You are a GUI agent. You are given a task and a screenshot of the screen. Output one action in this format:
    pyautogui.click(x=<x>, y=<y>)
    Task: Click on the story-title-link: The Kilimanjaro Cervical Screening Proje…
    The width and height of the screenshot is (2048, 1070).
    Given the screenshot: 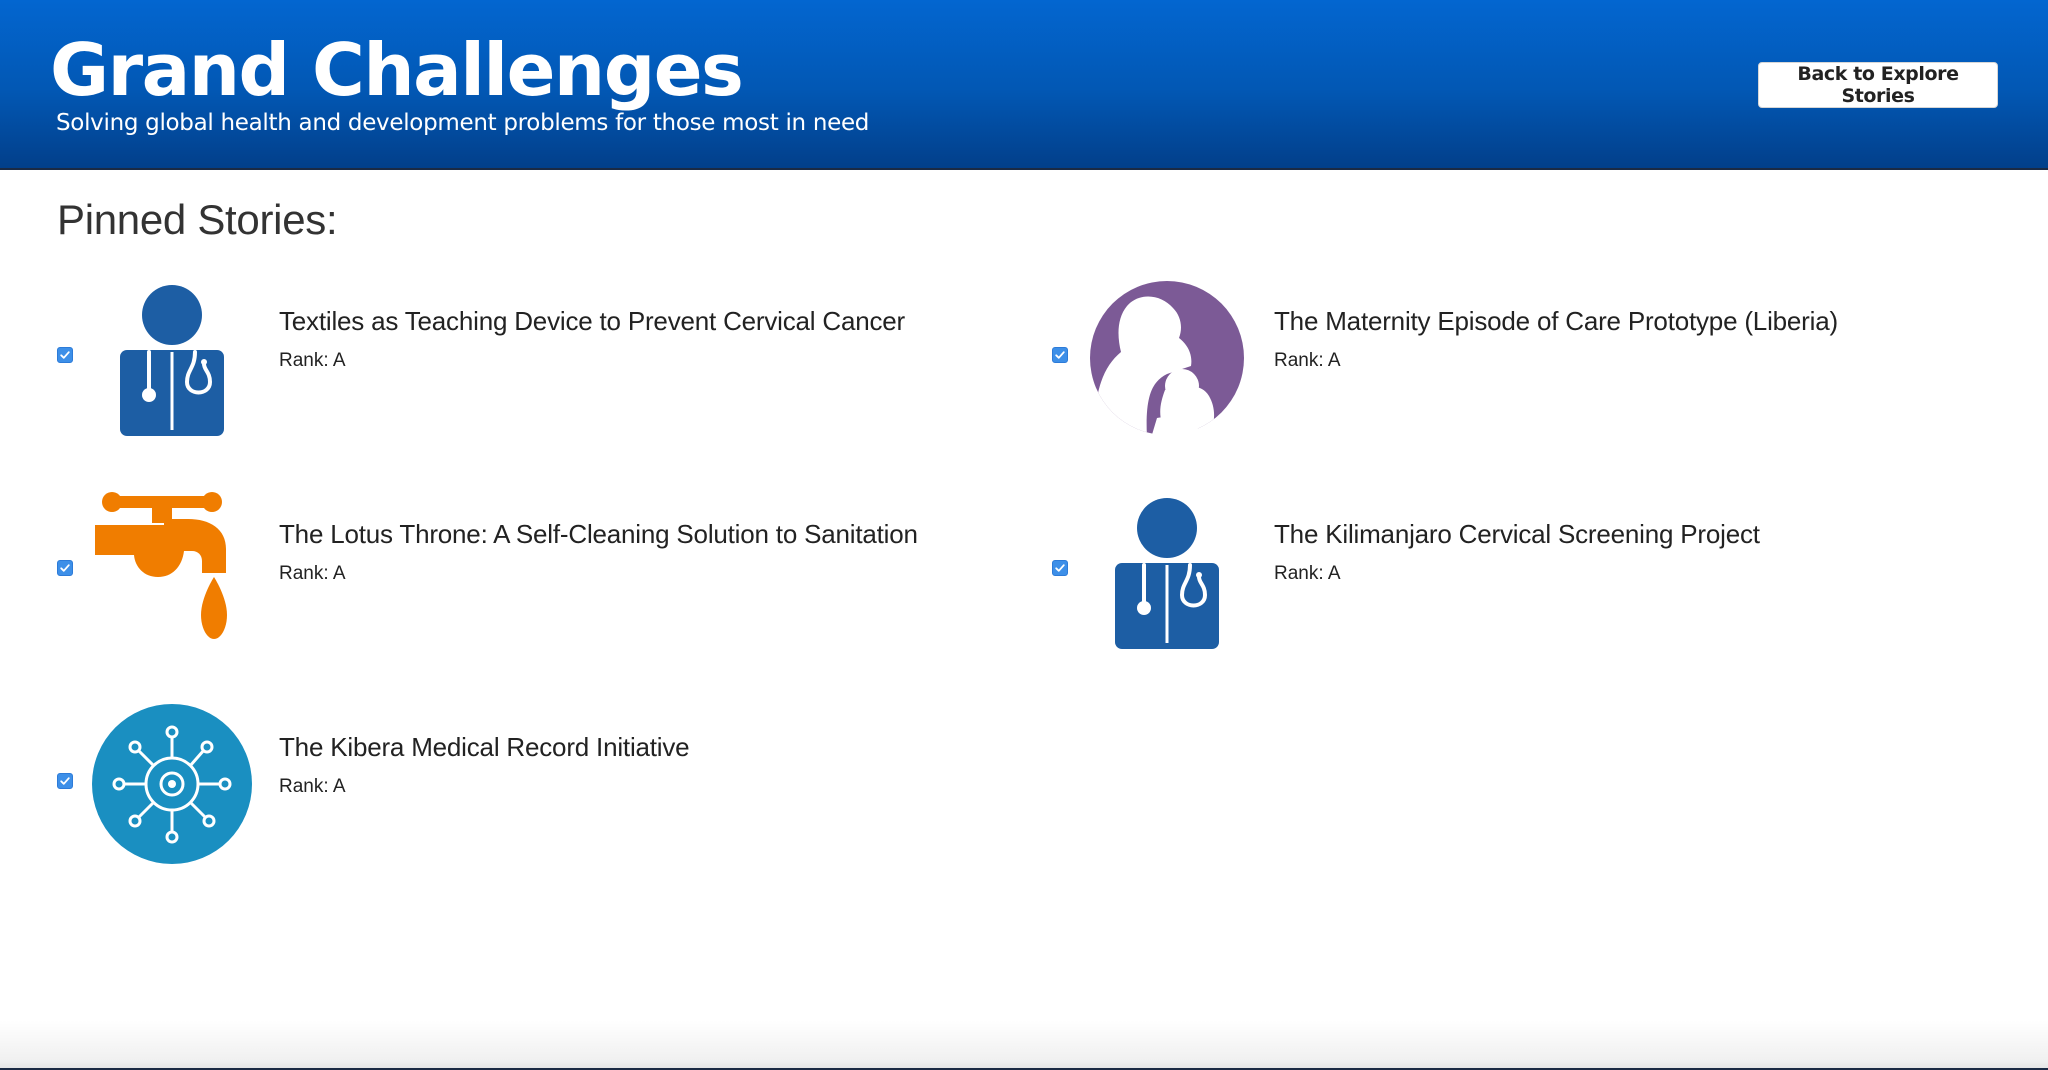 What is the action you would take?
    pyautogui.click(x=1517, y=534)
    